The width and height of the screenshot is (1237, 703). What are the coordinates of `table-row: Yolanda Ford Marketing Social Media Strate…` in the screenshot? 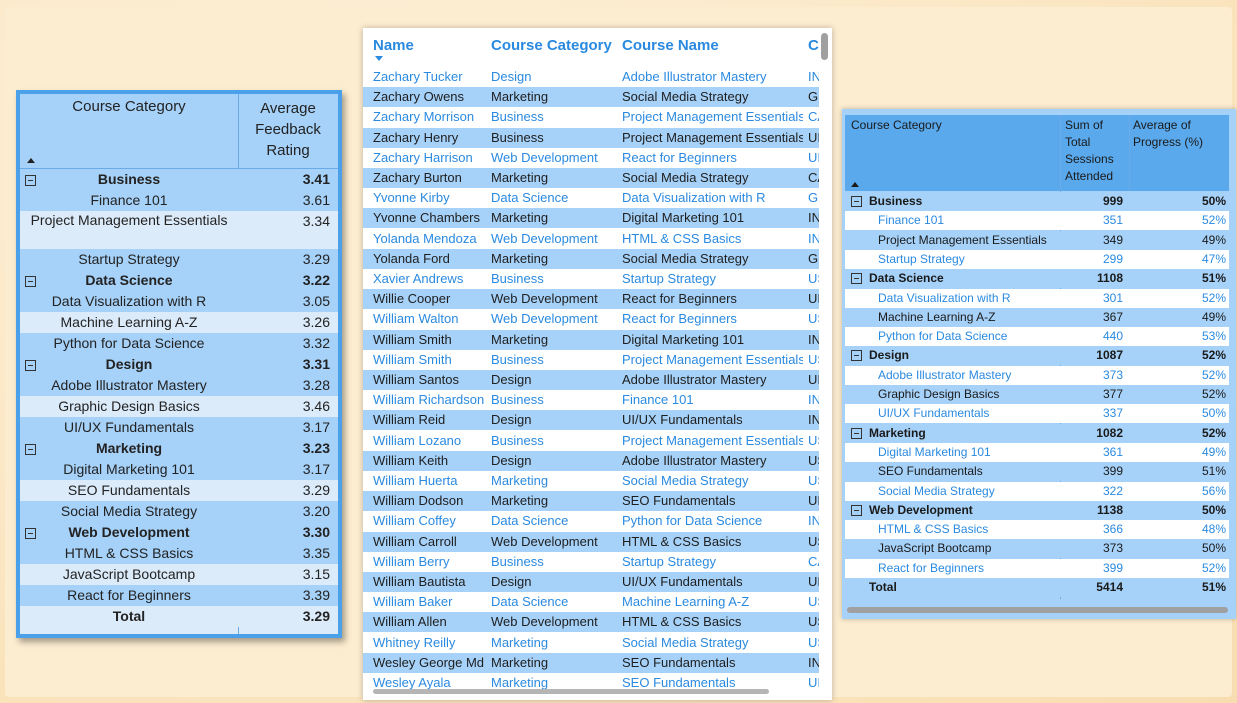 It's located at (591, 258).